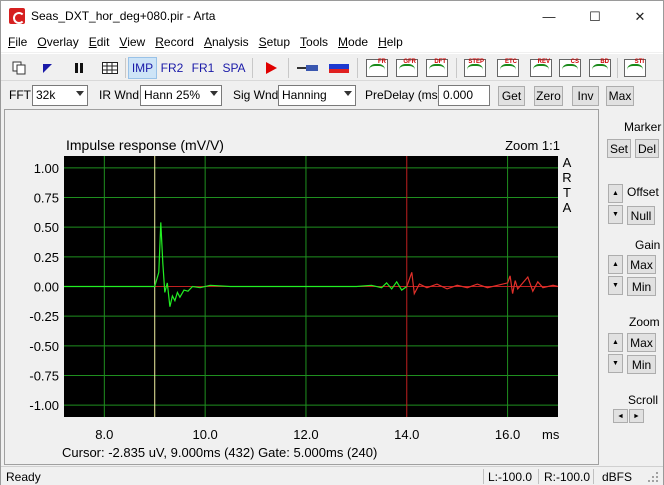 This screenshot has height=485, width=664. I want to click on resize-grip-icon, so click(653, 477).